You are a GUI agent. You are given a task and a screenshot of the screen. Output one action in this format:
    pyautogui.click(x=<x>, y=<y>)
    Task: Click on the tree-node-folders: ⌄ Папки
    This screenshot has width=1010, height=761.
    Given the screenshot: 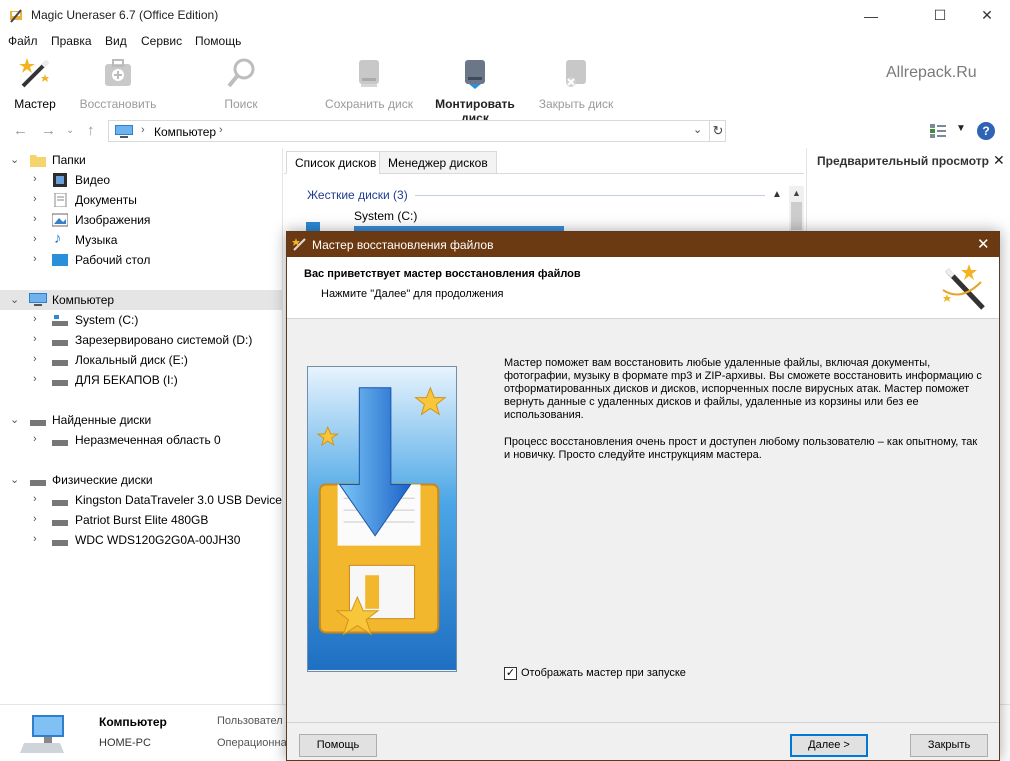 What is the action you would take?
    pyautogui.click(x=141, y=160)
    